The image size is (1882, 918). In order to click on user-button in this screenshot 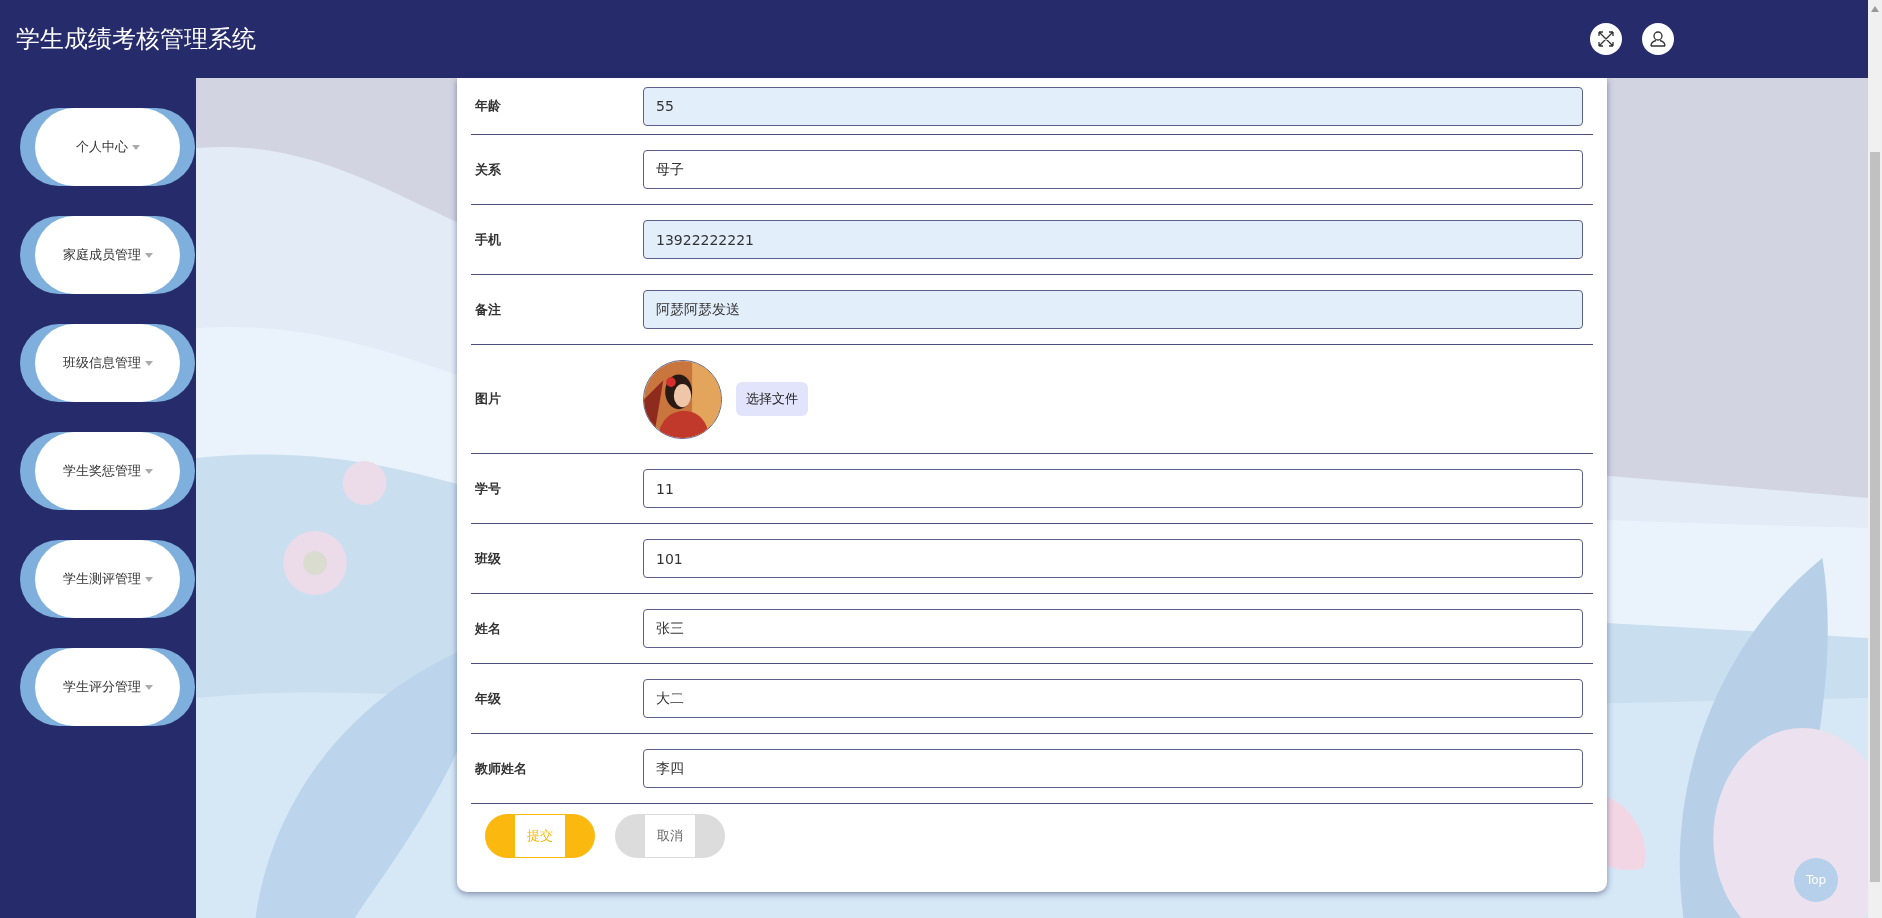, I will do `click(1658, 39)`.